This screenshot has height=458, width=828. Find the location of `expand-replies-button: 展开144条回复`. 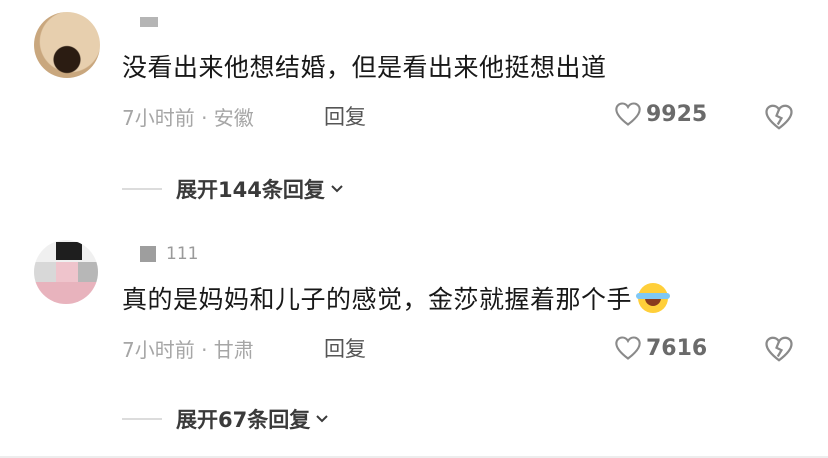

expand-replies-button: 展开144条回复 is located at coordinates (233, 189).